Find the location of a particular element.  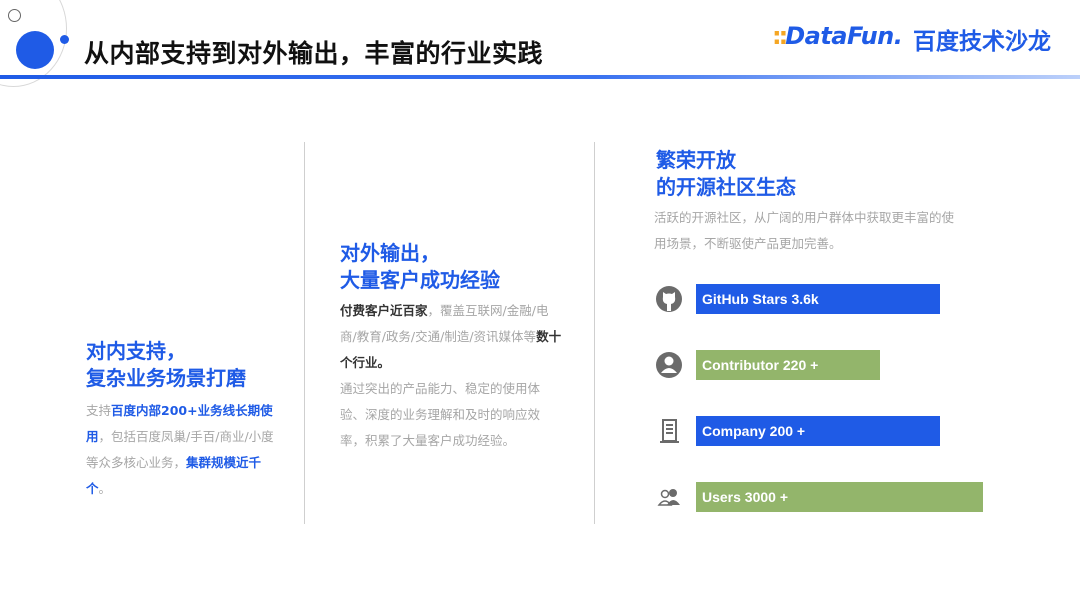

col1-heading: 对内支持， 复杂业务场景打磨 is located at coordinates (166, 365).